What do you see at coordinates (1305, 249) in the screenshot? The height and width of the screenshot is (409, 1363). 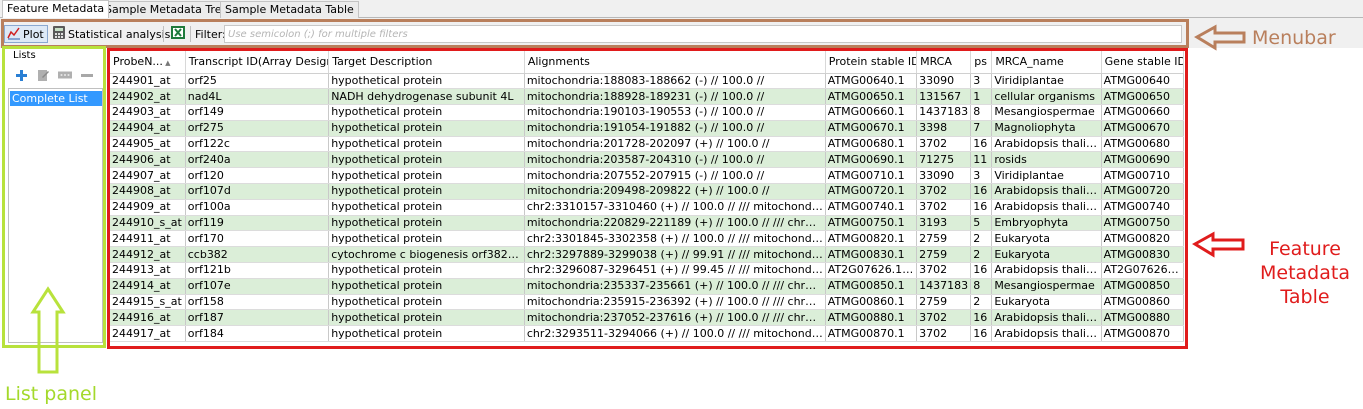 I see `feature-table-annotation-line: Feature` at bounding box center [1305, 249].